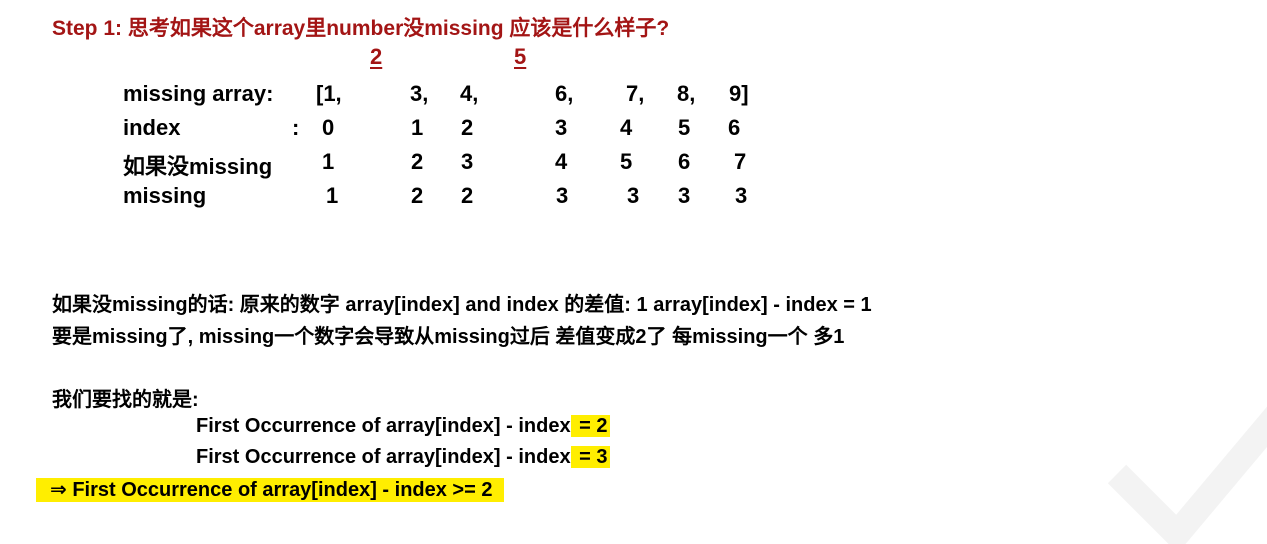 The height and width of the screenshot is (544, 1267). Describe the element at coordinates (152, 127) in the screenshot. I see `row-label-index: index` at that location.